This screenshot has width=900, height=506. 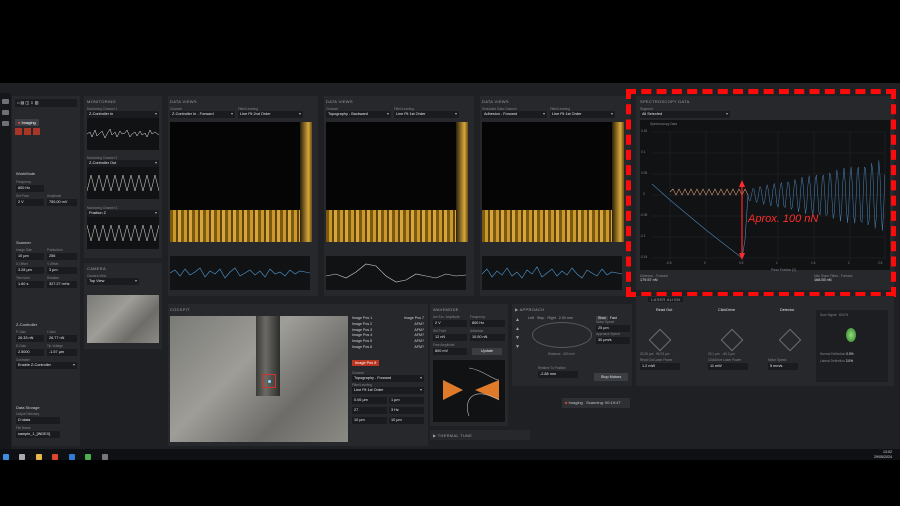 I want to click on stop-motors-button: Stop Motors, so click(x=611, y=377).